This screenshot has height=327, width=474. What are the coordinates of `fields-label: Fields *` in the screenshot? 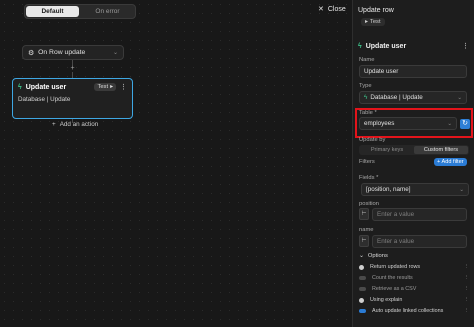 It's located at (369, 178).